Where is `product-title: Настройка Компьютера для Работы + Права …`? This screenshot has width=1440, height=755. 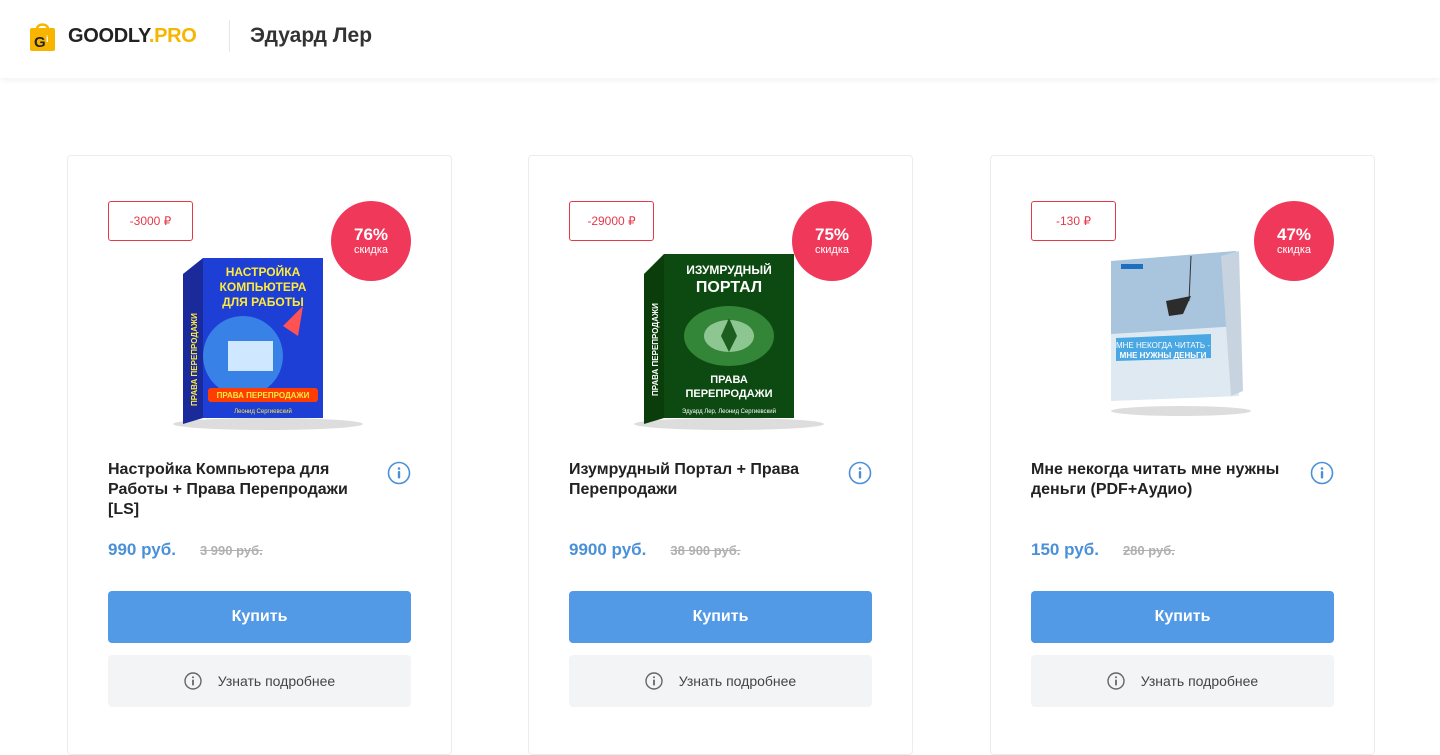 product-title: Настройка Компьютера для Работы + Права … is located at coordinates (243, 490).